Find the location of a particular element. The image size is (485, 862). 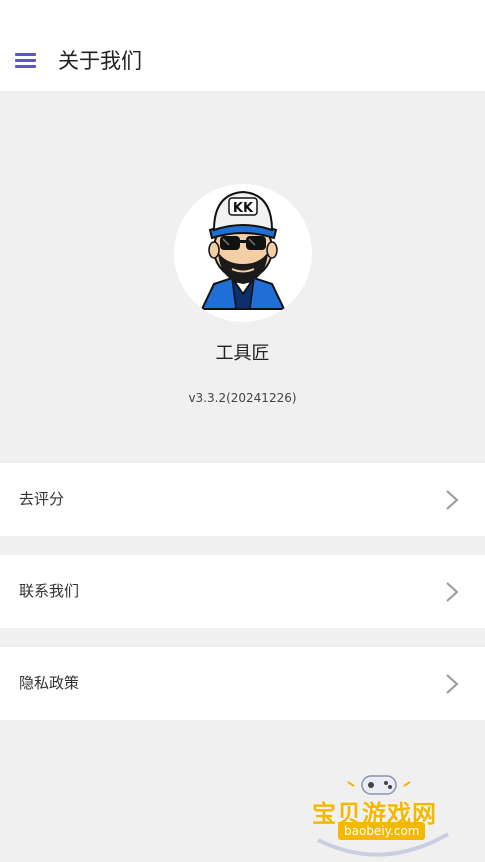

privacy-policy-label: 隐私政策 is located at coordinates (49, 683).